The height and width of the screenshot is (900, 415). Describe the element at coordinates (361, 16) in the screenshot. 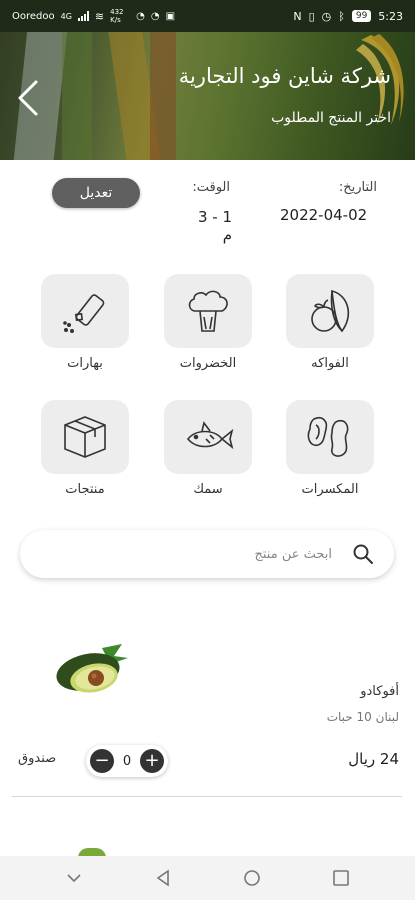

I see `battery-icon: 99` at that location.